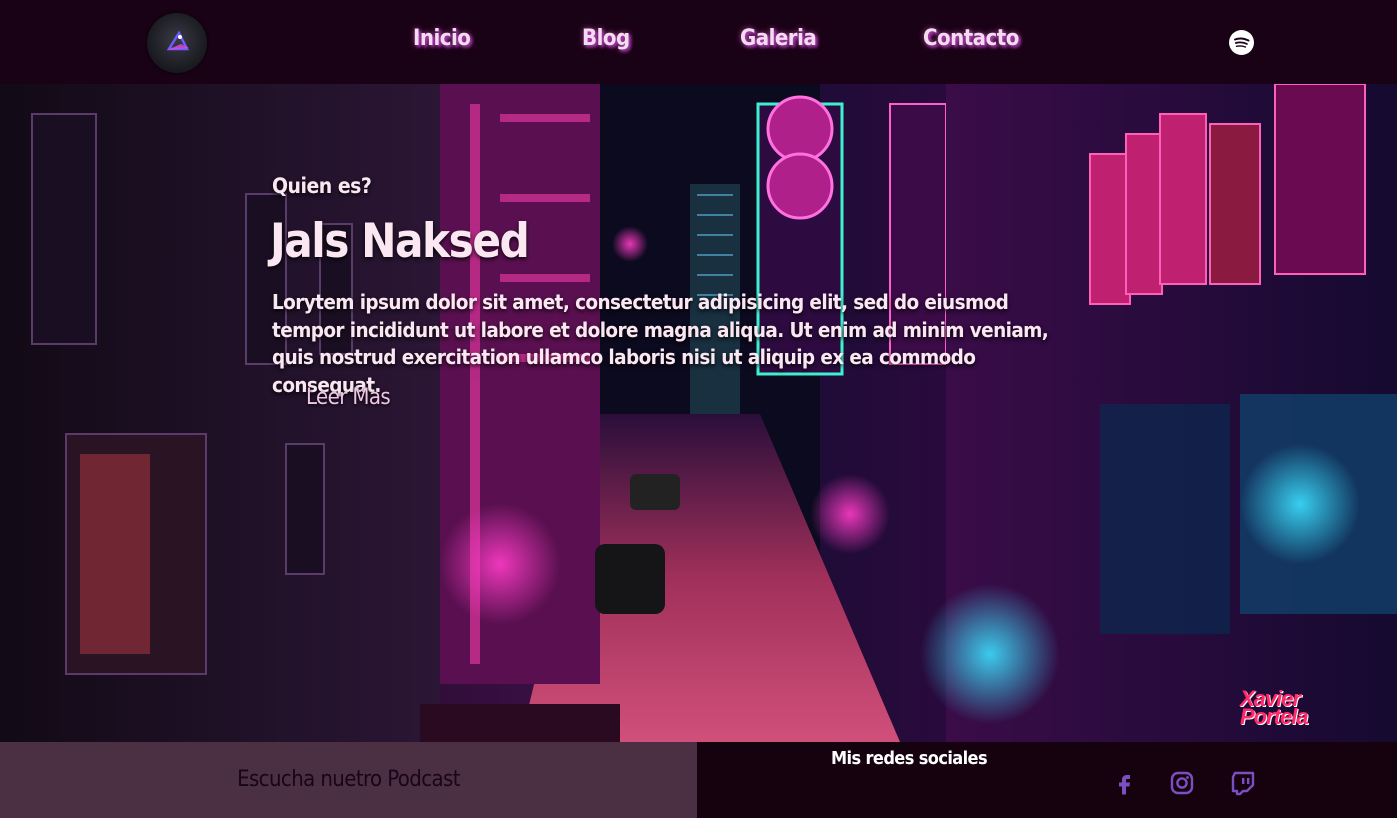  I want to click on top-navbar, so click(698, 42).